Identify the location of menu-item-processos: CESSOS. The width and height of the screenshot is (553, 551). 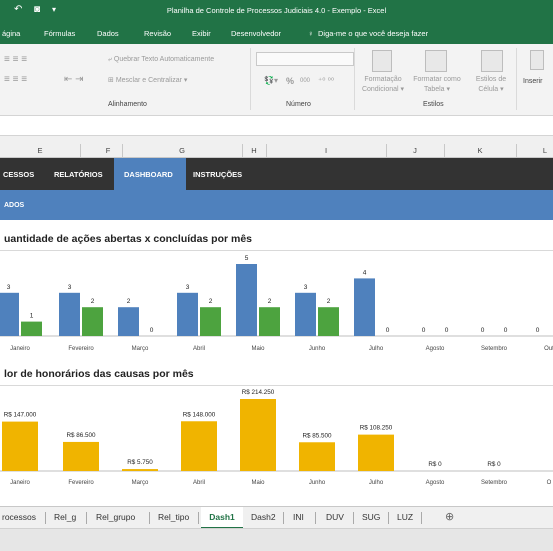
(18, 174).